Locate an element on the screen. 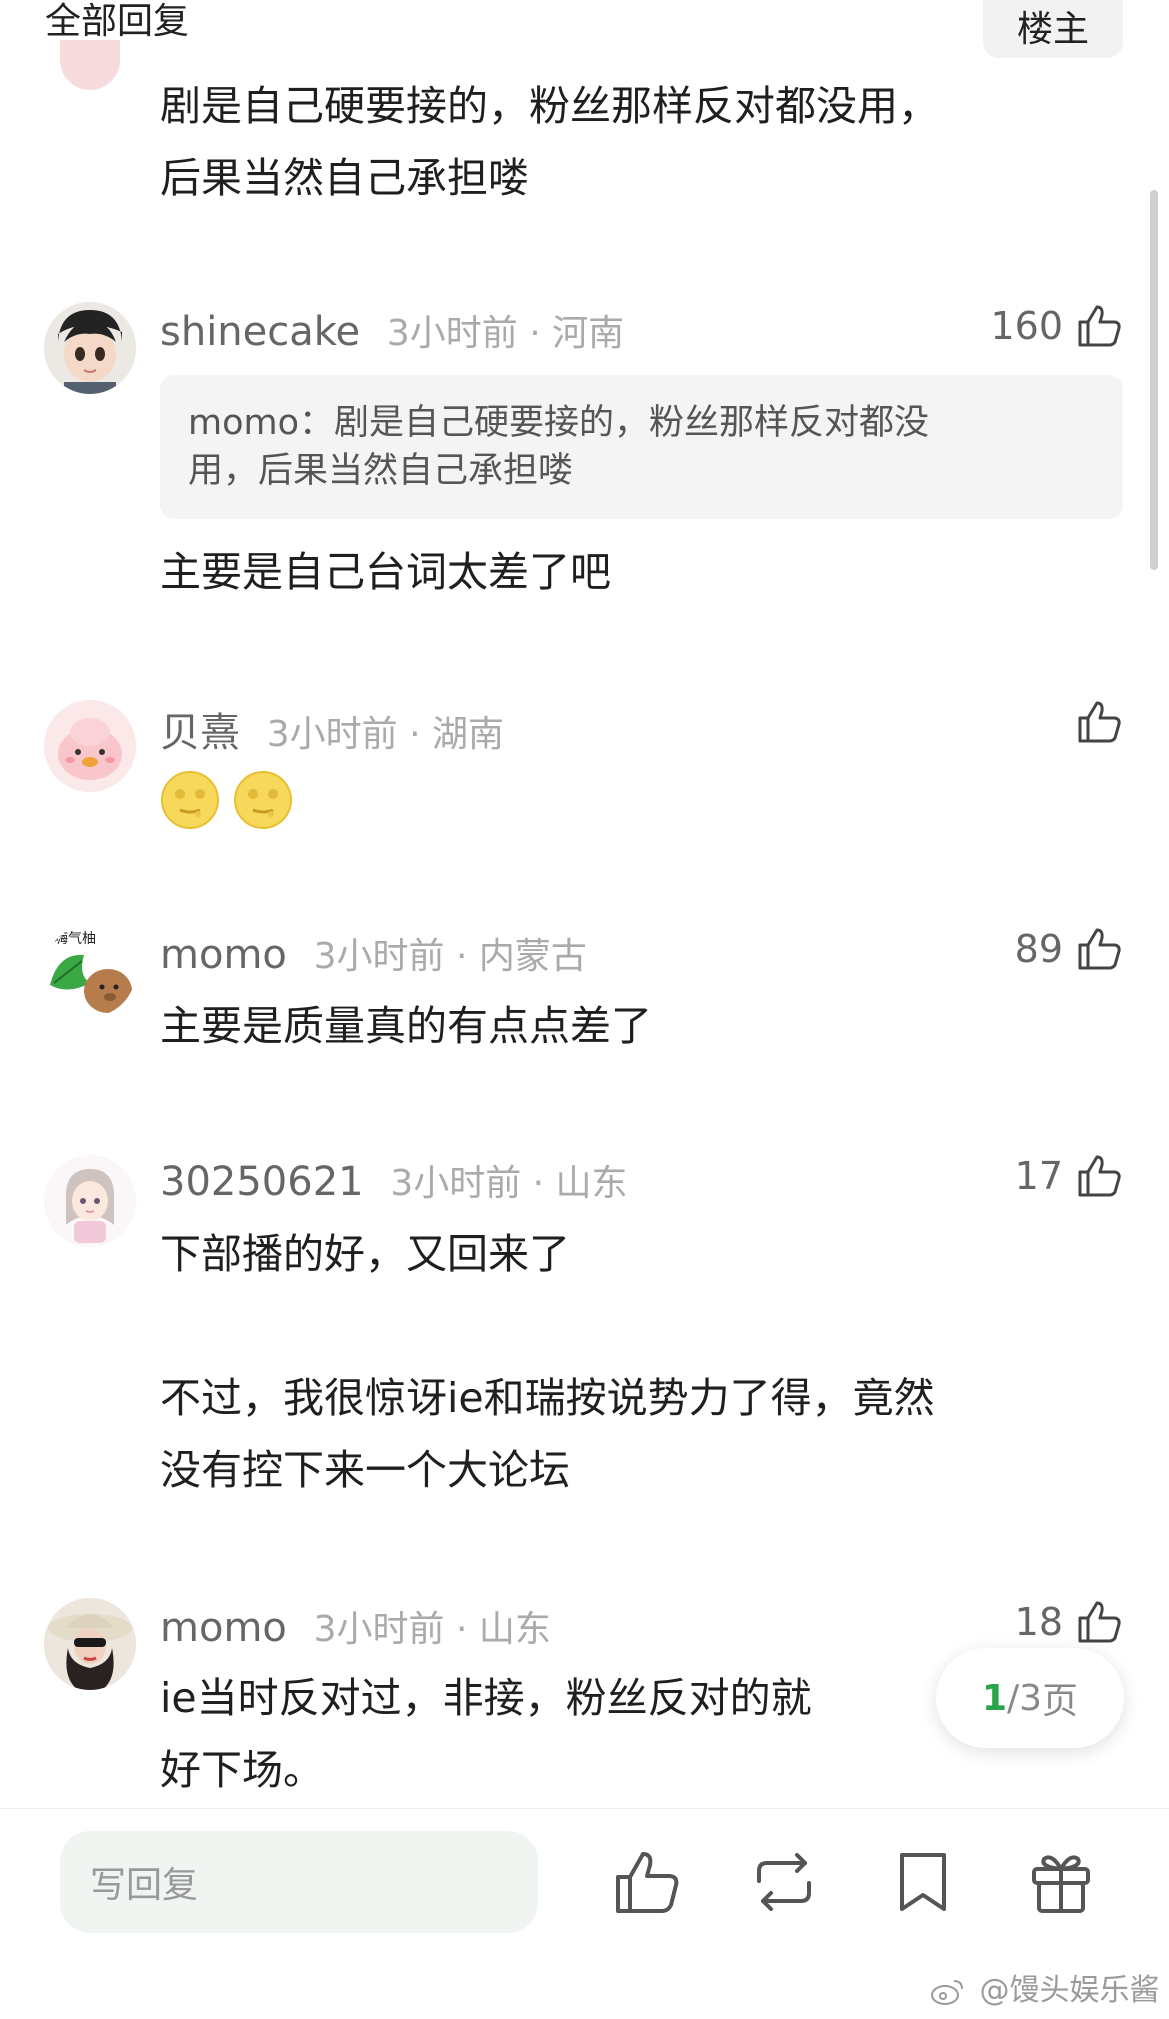 This screenshot has height=2019, width=1169. total-pages: /3 is located at coordinates (1025, 1698).